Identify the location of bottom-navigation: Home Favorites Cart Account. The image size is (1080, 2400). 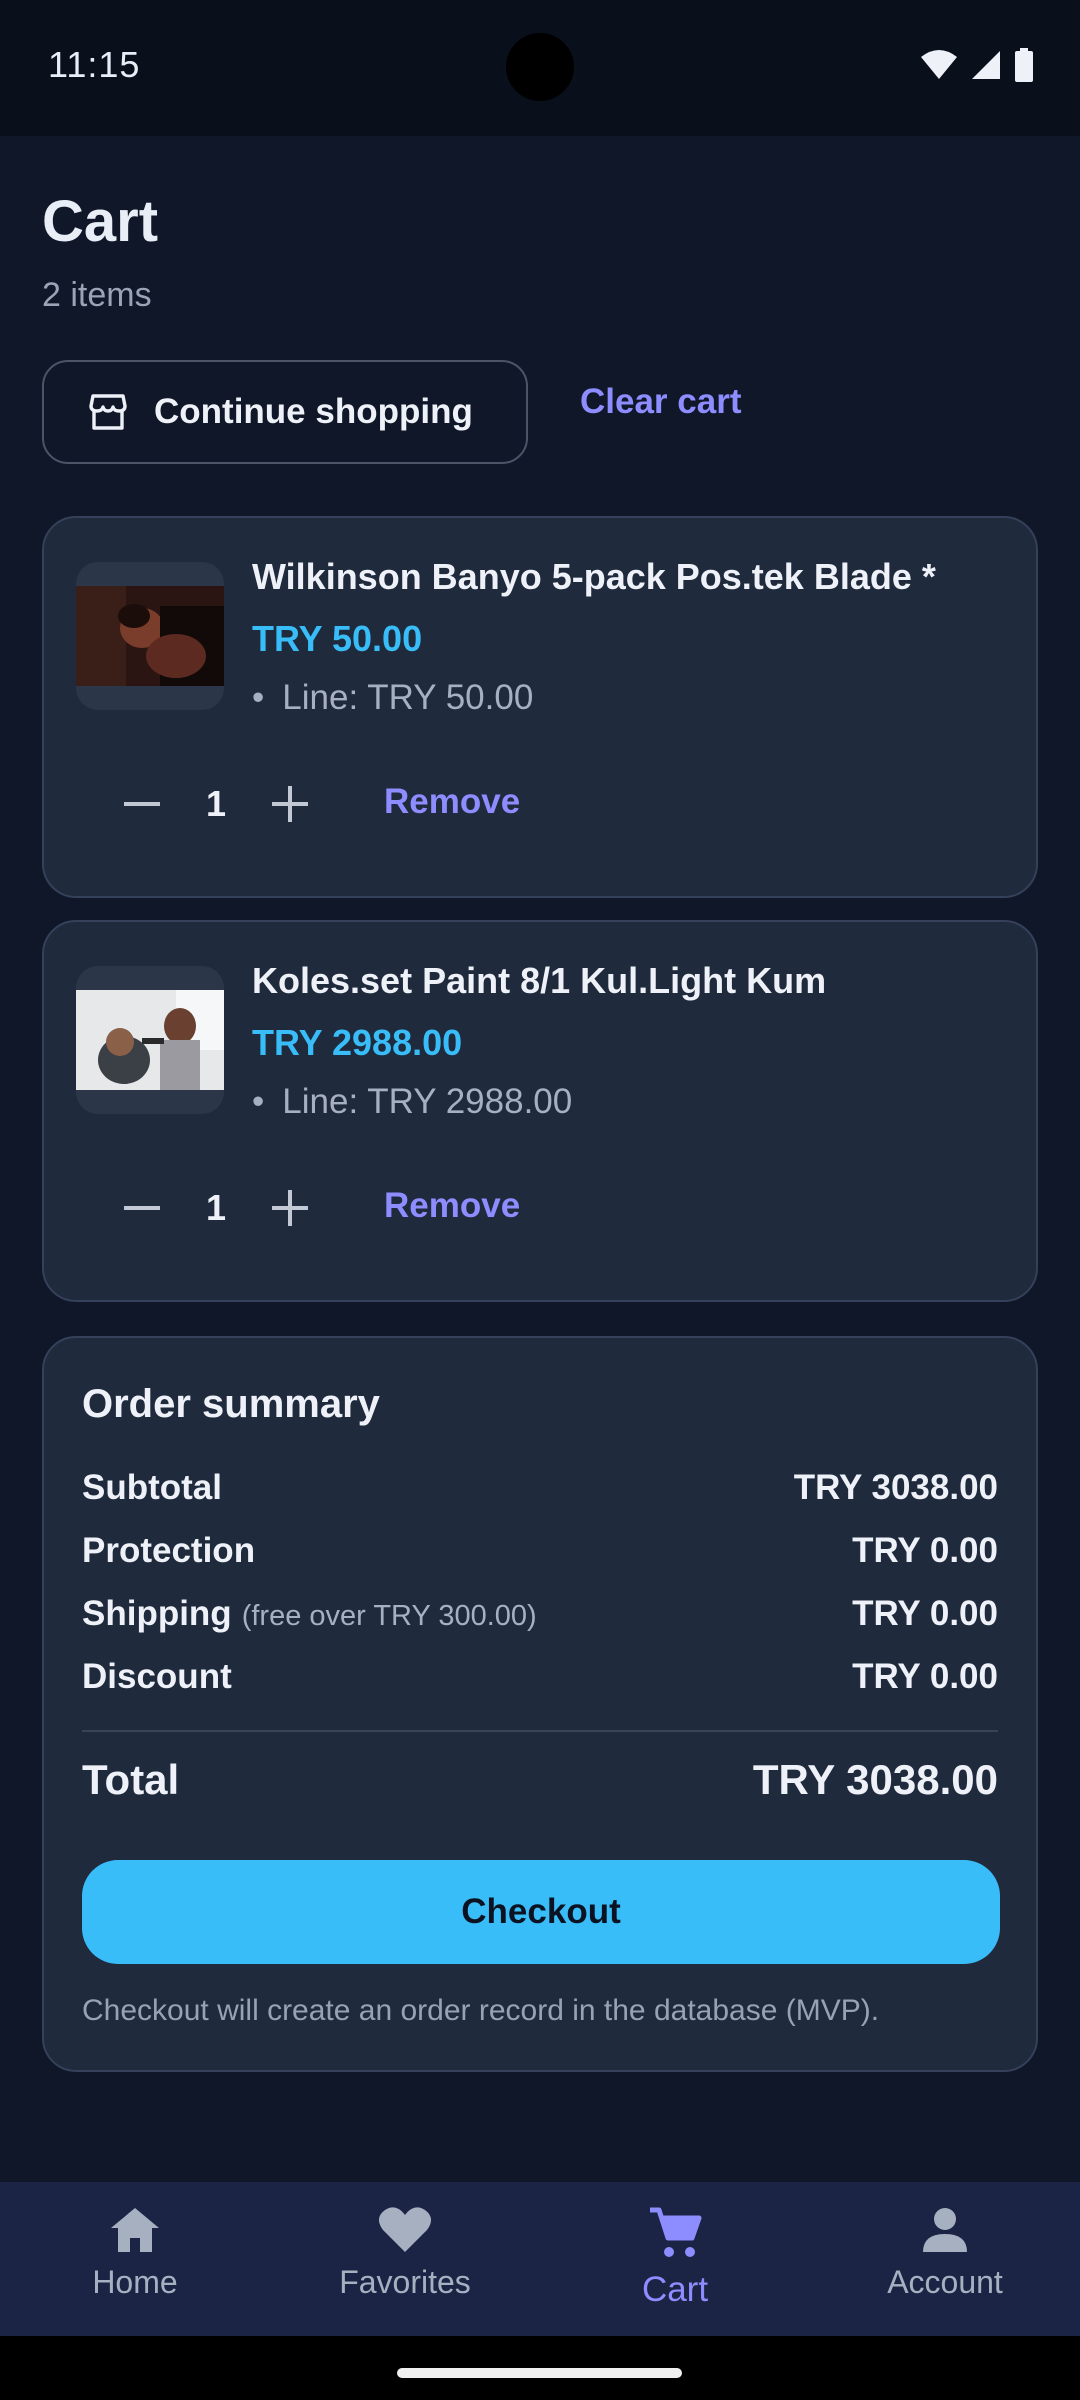
(540, 2259).